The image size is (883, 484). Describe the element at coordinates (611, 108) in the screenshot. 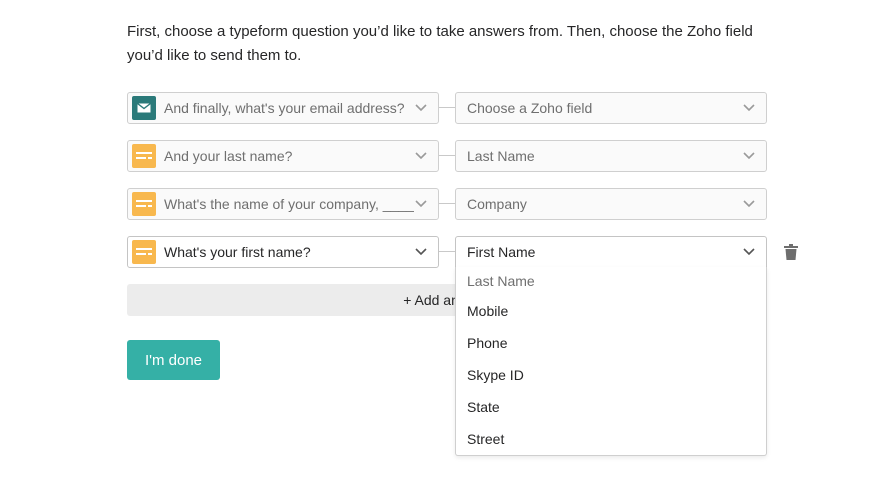

I see `zoho-field-select: Choose a Zoho field` at that location.